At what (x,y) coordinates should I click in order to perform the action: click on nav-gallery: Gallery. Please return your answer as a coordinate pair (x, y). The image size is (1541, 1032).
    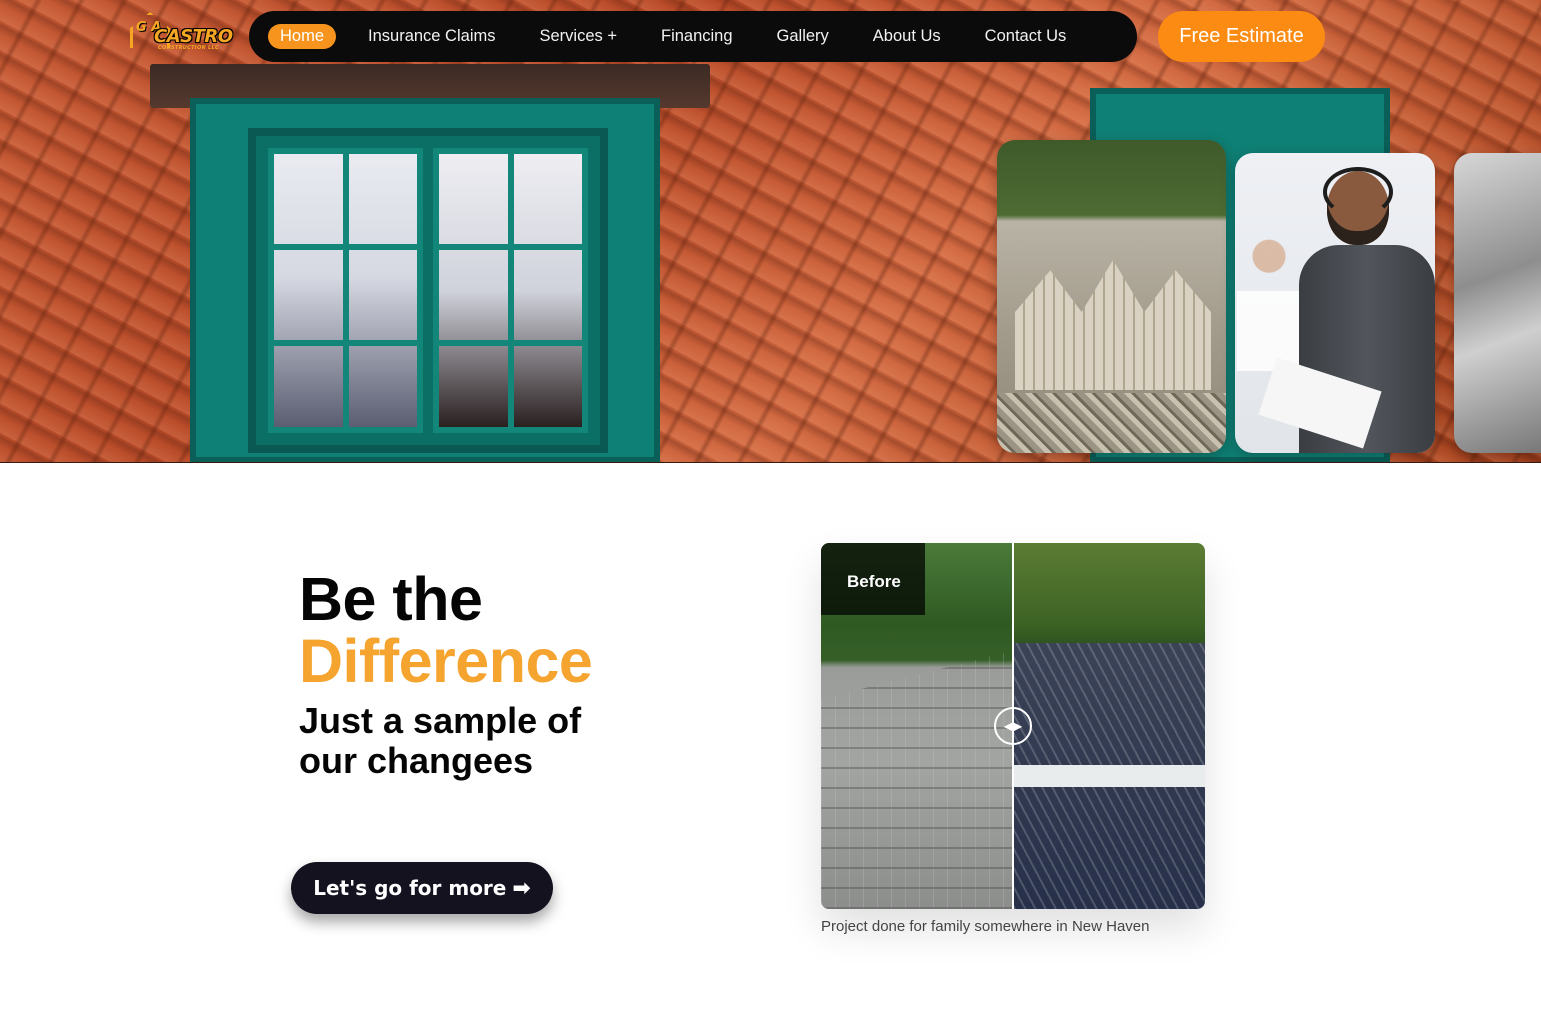
    Looking at the image, I should click on (803, 36).